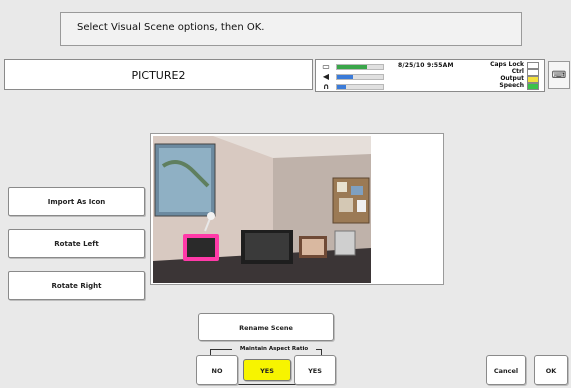 This screenshot has height=388, width=571. I want to click on scene-title-text: PICTURE2, so click(158, 75).